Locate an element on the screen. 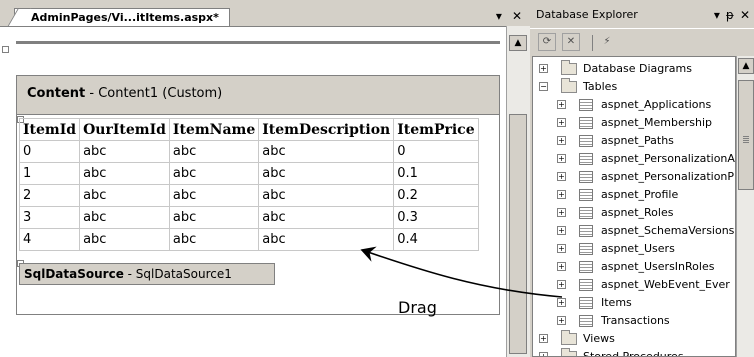 This screenshot has width=754, height=357. tree-node-label: Stored Procedures is located at coordinates (633, 353).